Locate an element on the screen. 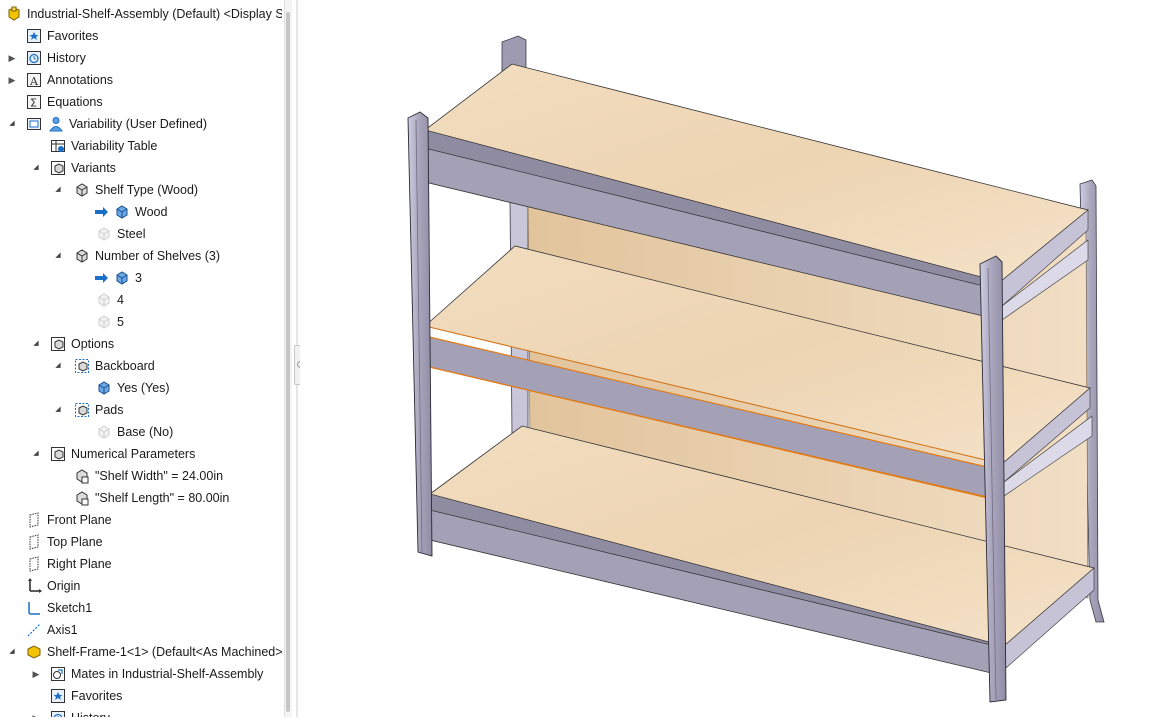 The image size is (1166, 720). tree-item-label: Yes (Yes) is located at coordinates (143, 388).